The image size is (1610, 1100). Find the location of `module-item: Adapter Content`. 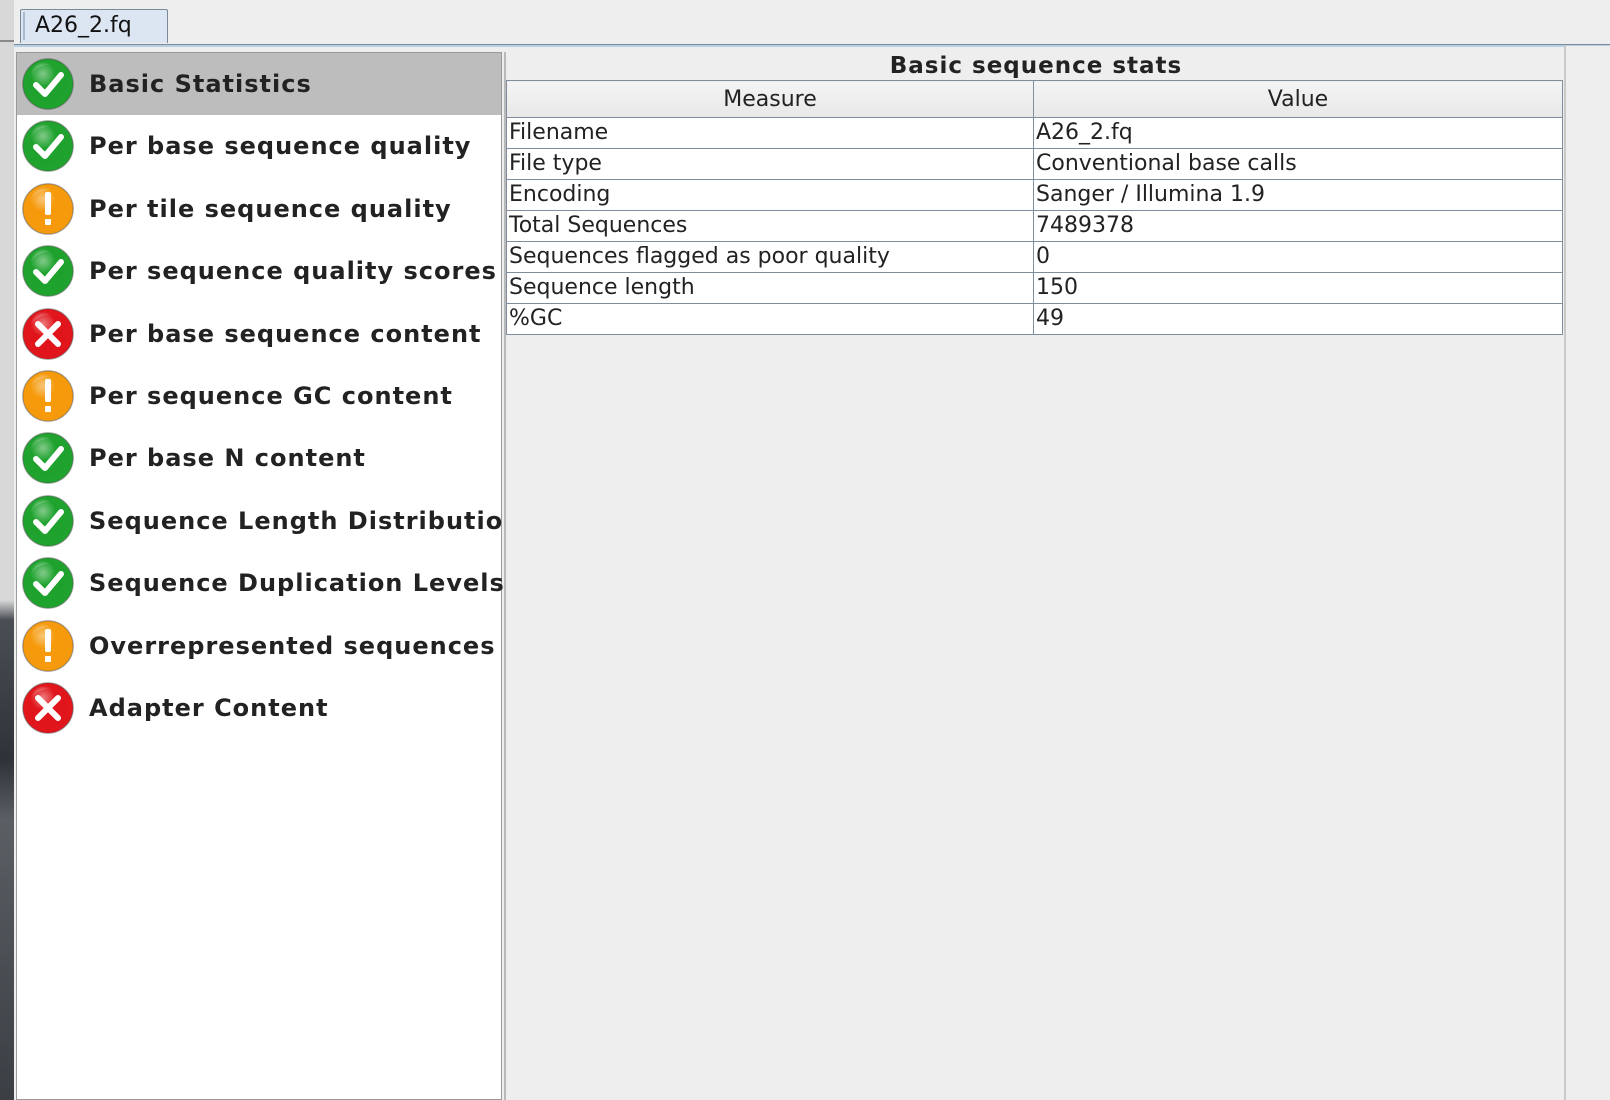

module-item: Adapter Content is located at coordinates (259, 708).